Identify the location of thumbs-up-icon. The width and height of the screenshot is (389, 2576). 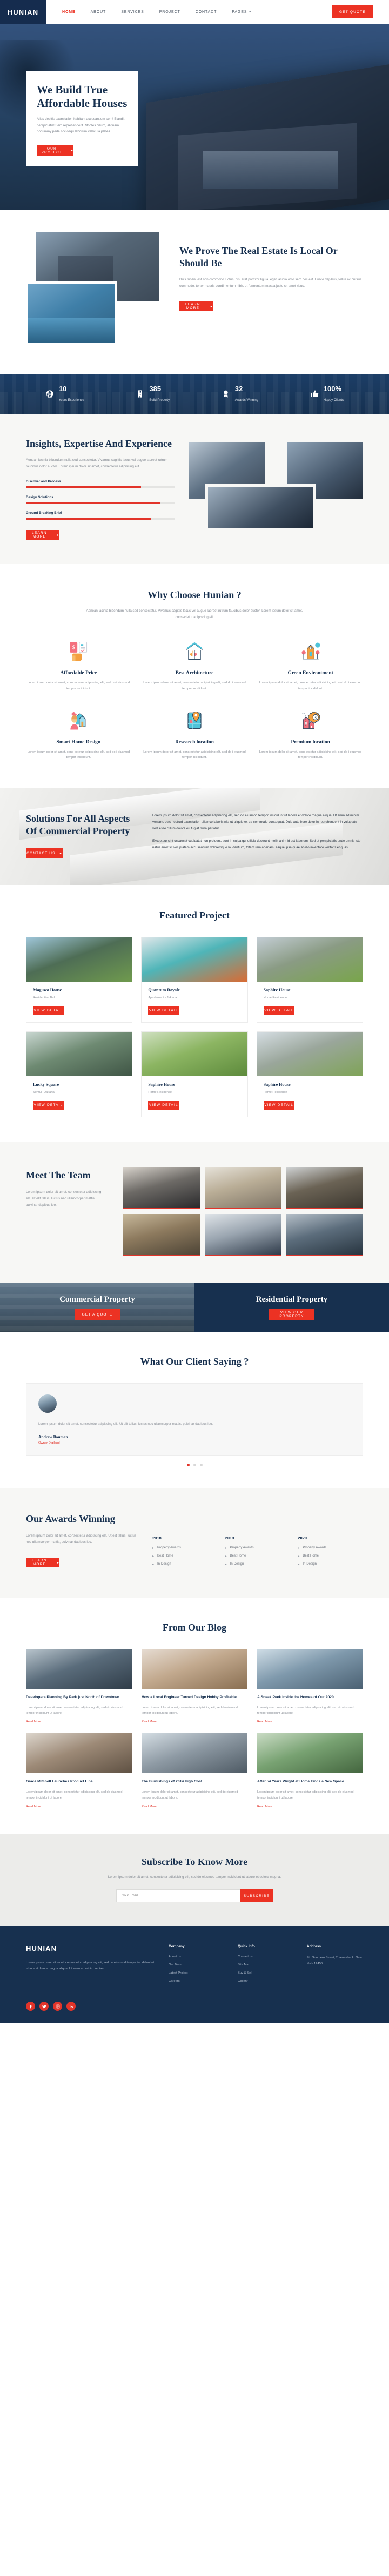
(314, 394).